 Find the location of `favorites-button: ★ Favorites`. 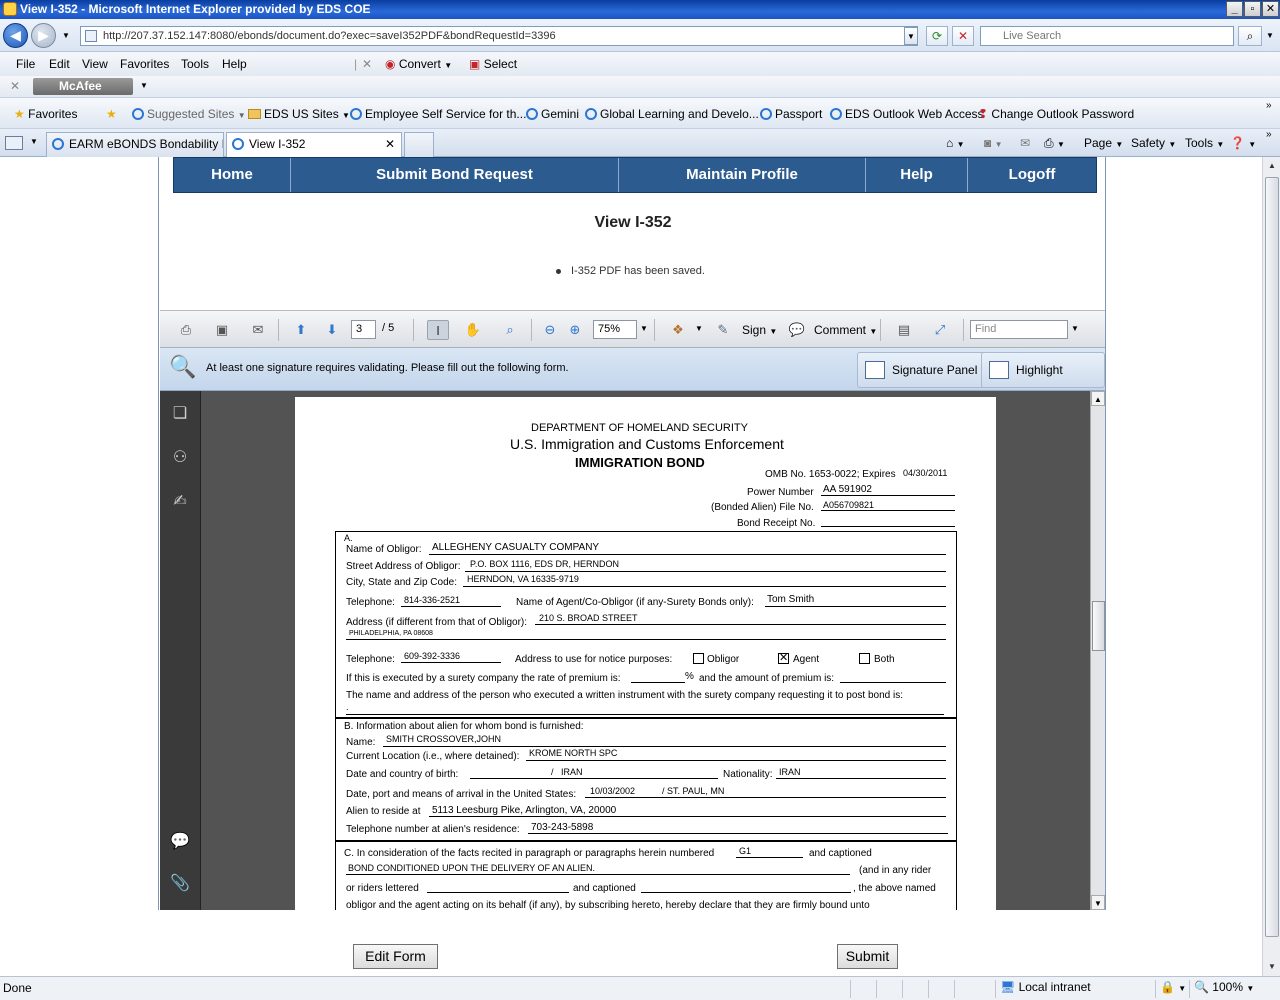

favorites-button: ★ Favorites is located at coordinates (45, 114).